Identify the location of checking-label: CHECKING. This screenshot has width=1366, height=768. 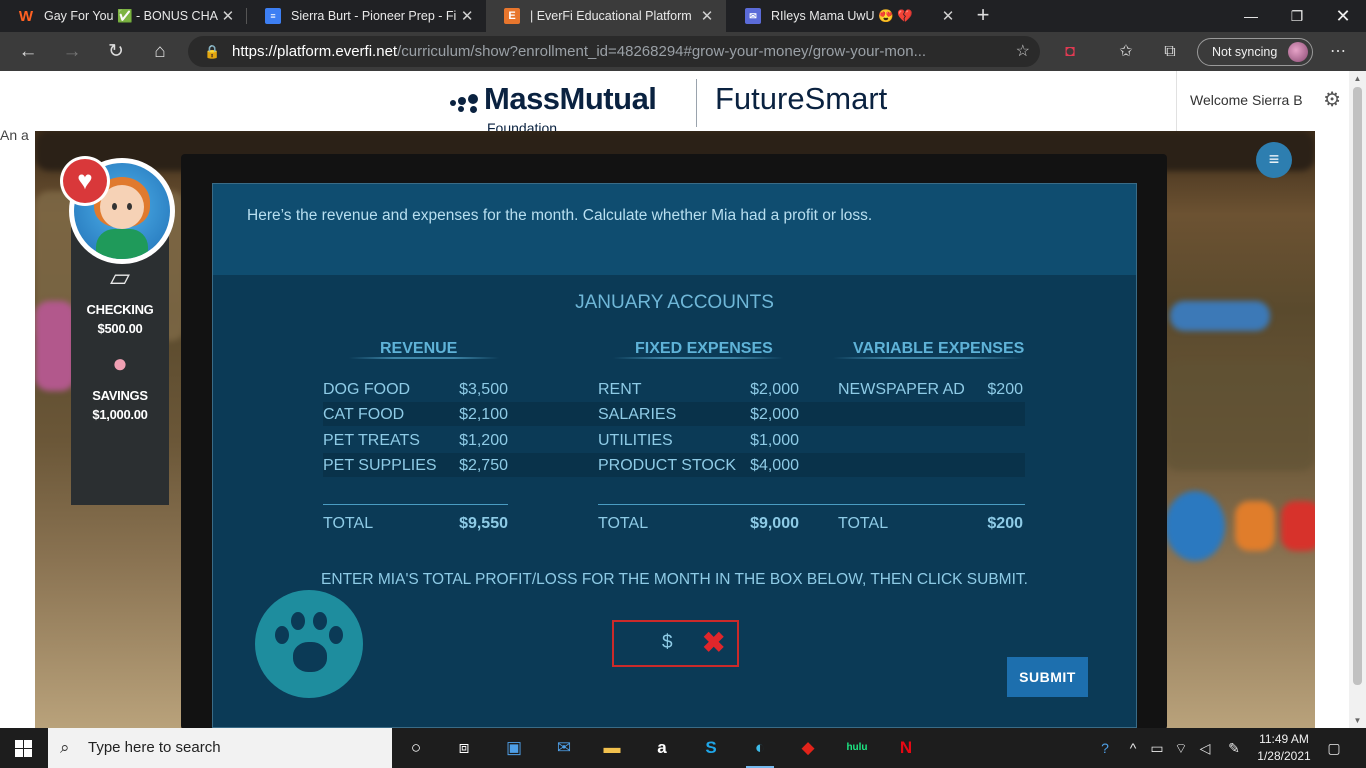
(120, 309).